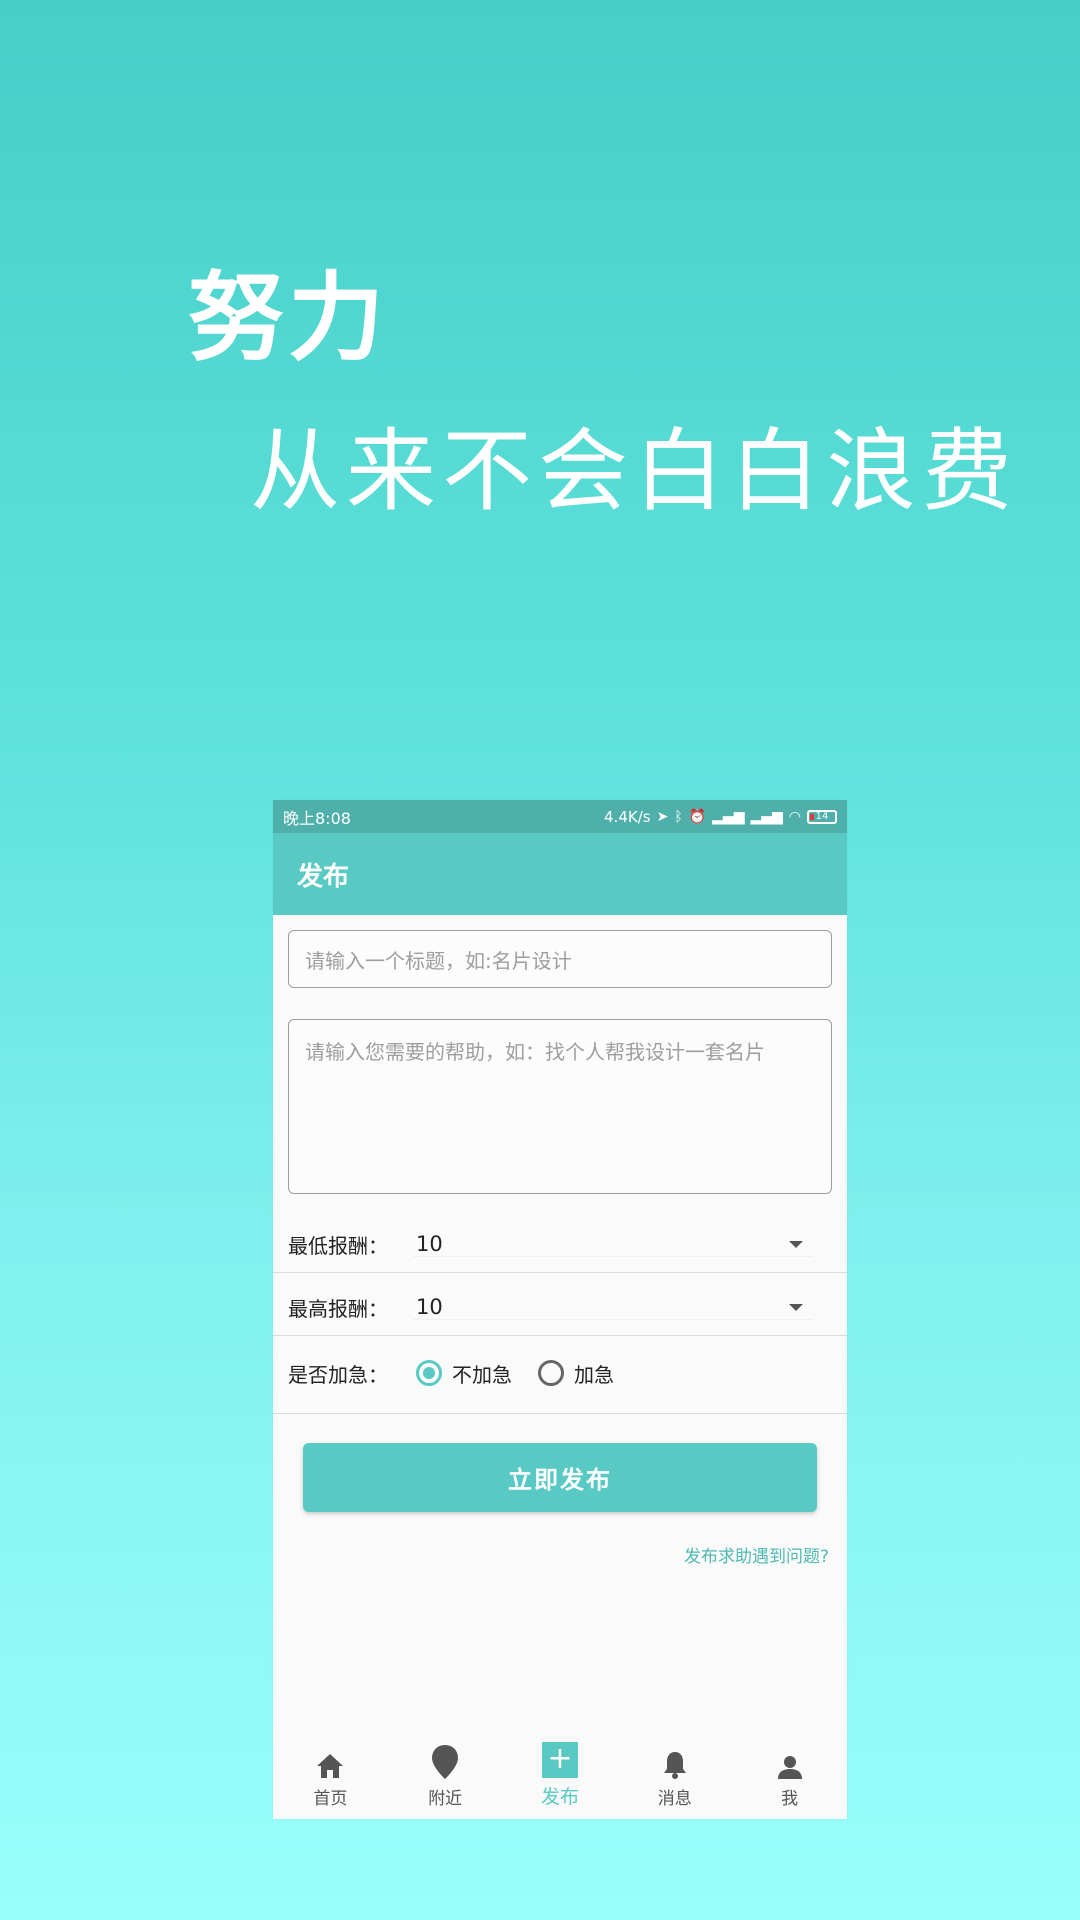 The image size is (1080, 1920). I want to click on tab-nearby-label: 附近, so click(445, 1799).